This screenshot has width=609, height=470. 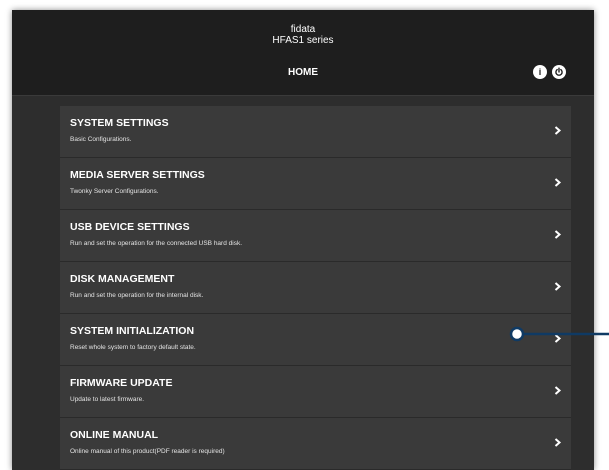 What do you see at coordinates (119, 123) in the screenshot?
I see `menu-item-title: SYSTEM SETTINGS` at bounding box center [119, 123].